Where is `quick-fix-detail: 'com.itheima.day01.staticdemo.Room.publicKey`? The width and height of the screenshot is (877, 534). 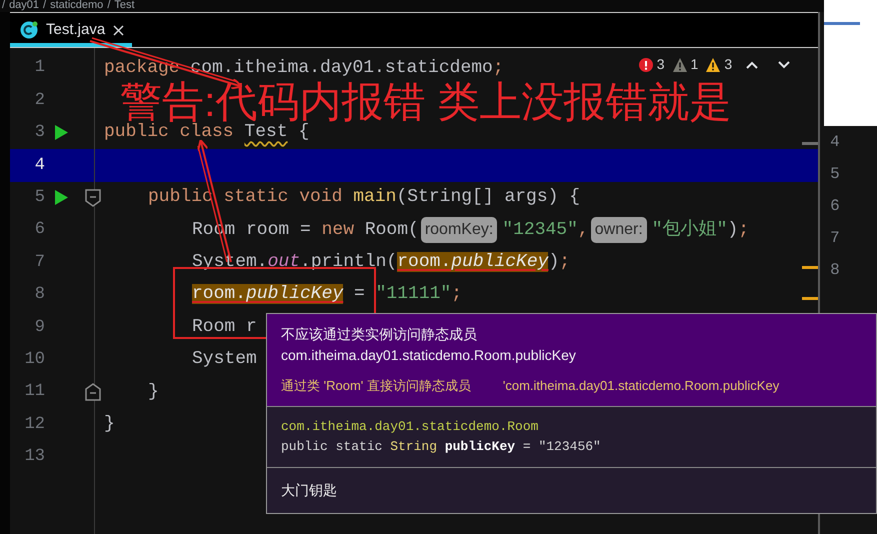 quick-fix-detail: 'com.itheima.day01.staticdemo.Room.publicKey is located at coordinates (641, 386).